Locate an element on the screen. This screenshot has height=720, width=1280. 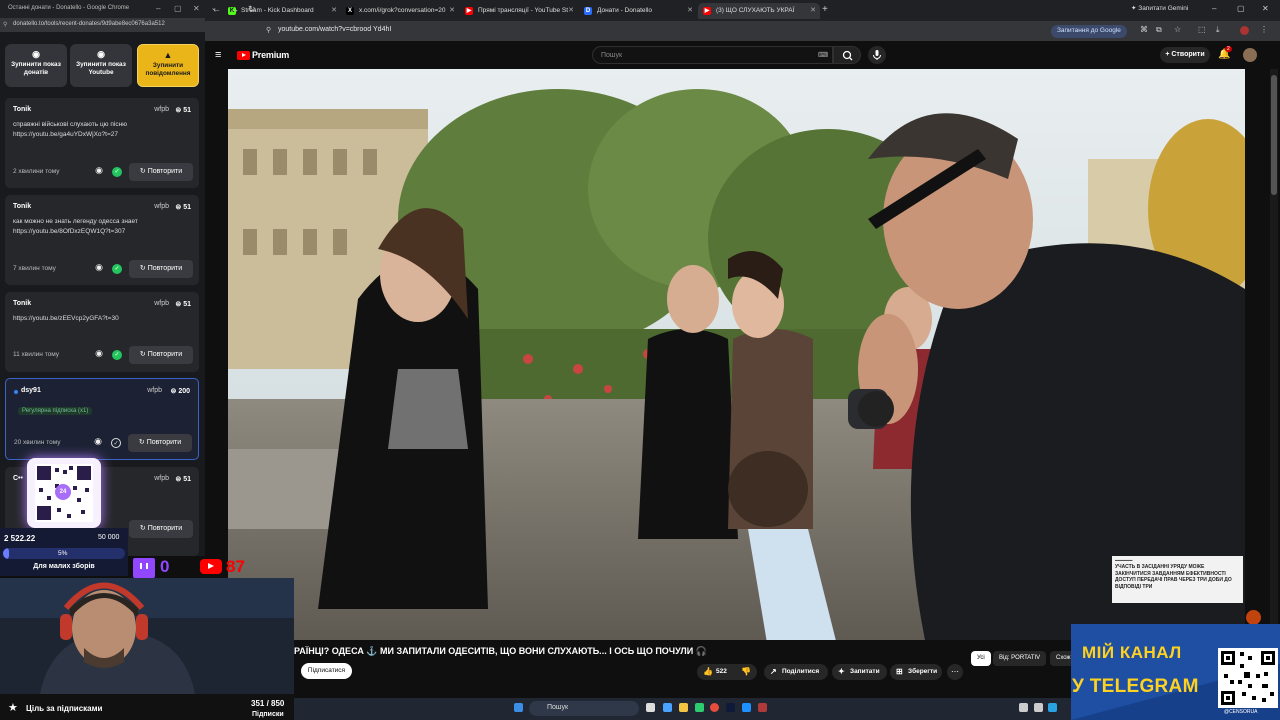
share-label: Поділитися is located at coordinates (801, 671).